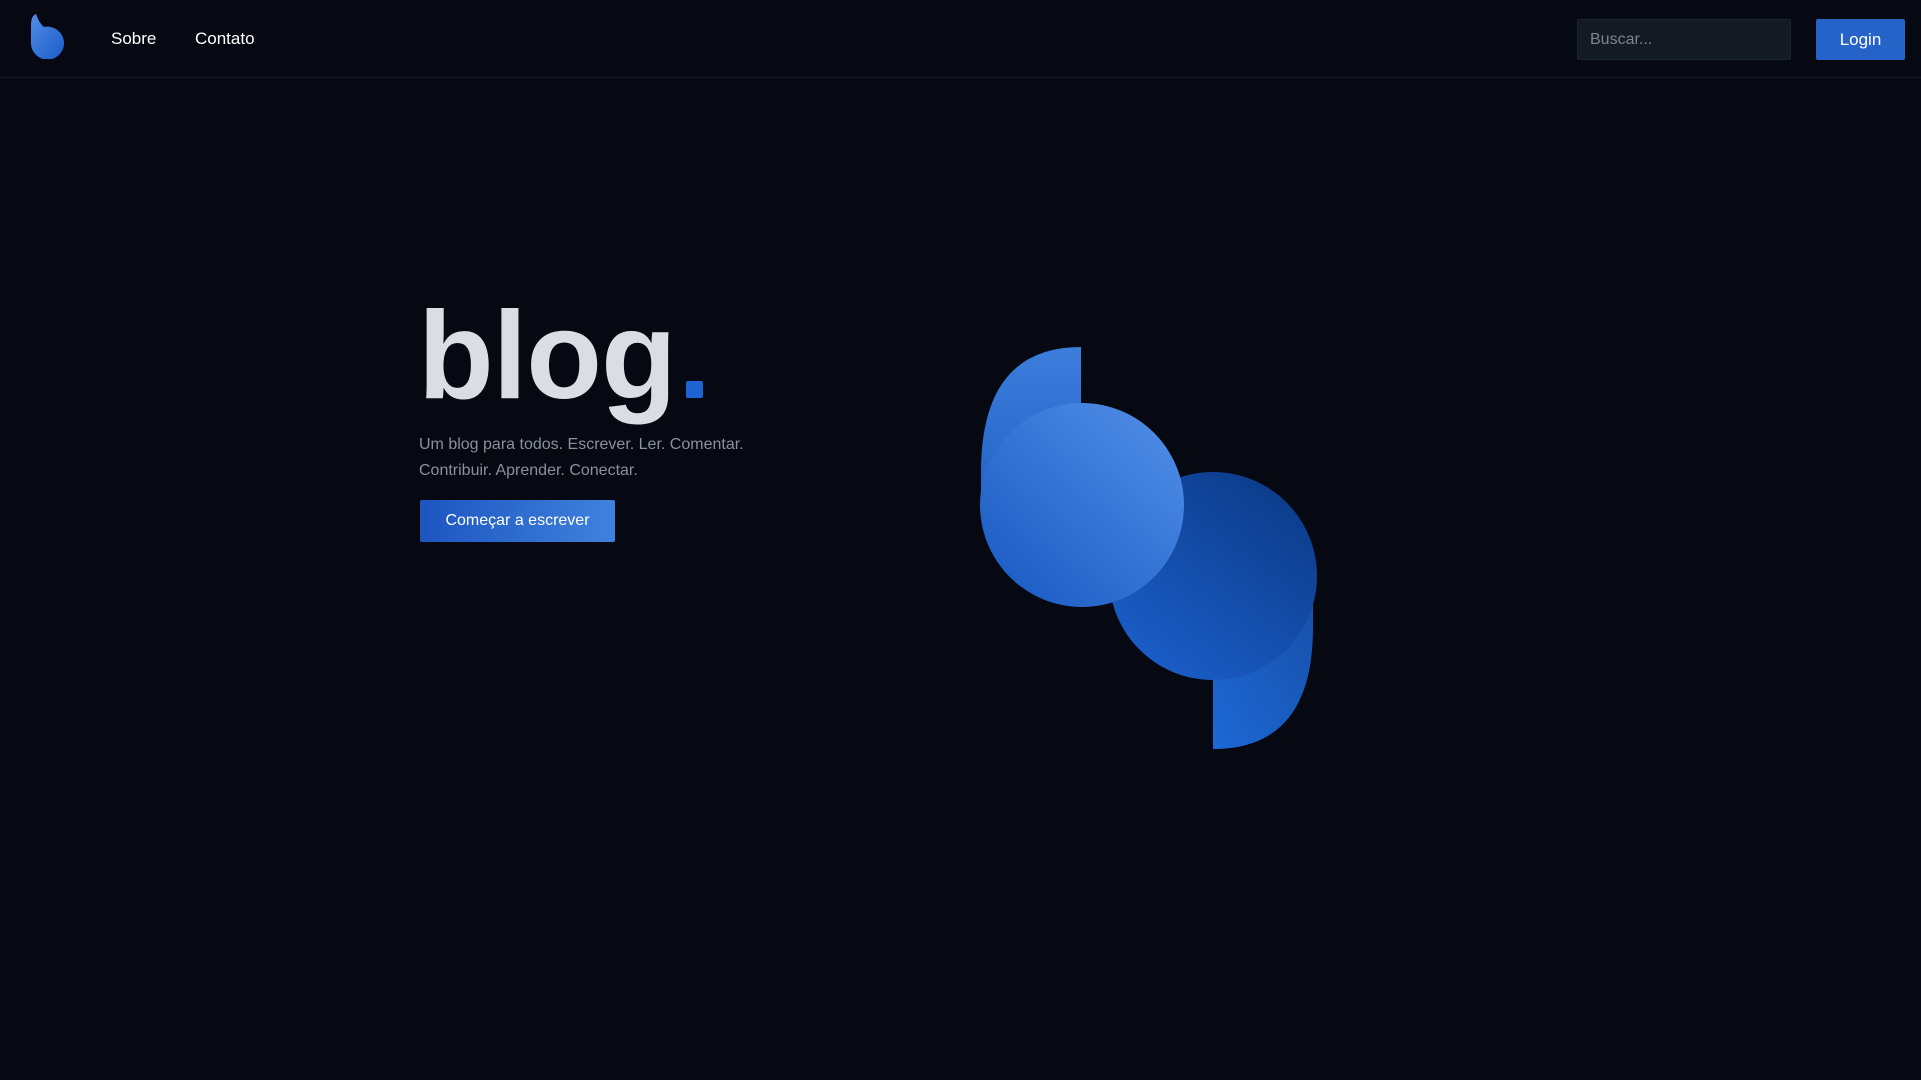 Image resolution: width=1921 pixels, height=1080 pixels. What do you see at coordinates (694, 389) in the screenshot?
I see `title-accent-dot` at bounding box center [694, 389].